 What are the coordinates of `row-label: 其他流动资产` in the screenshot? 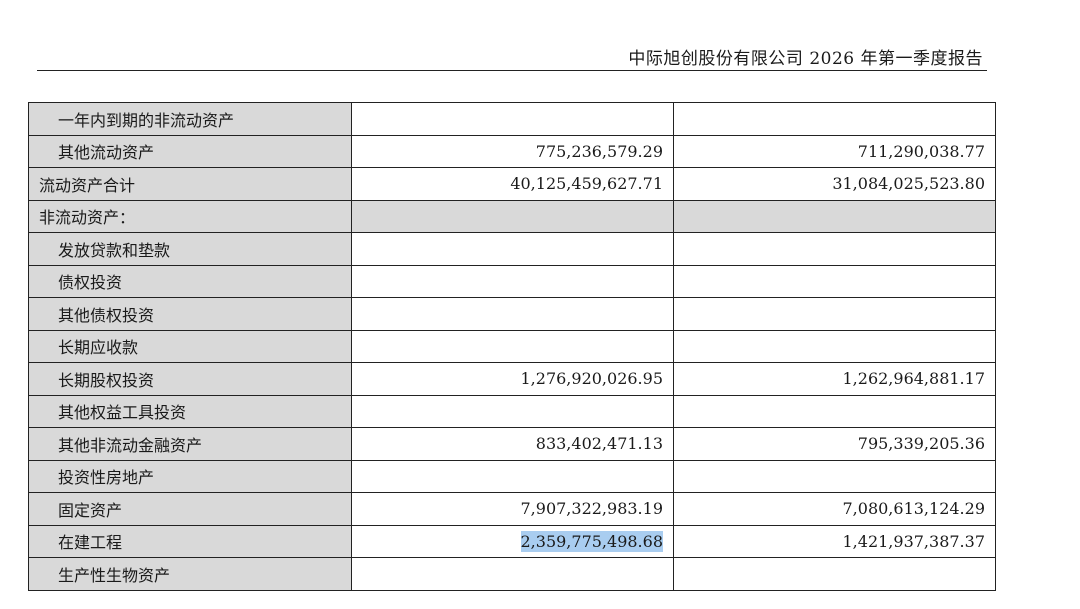 It's located at (190, 151).